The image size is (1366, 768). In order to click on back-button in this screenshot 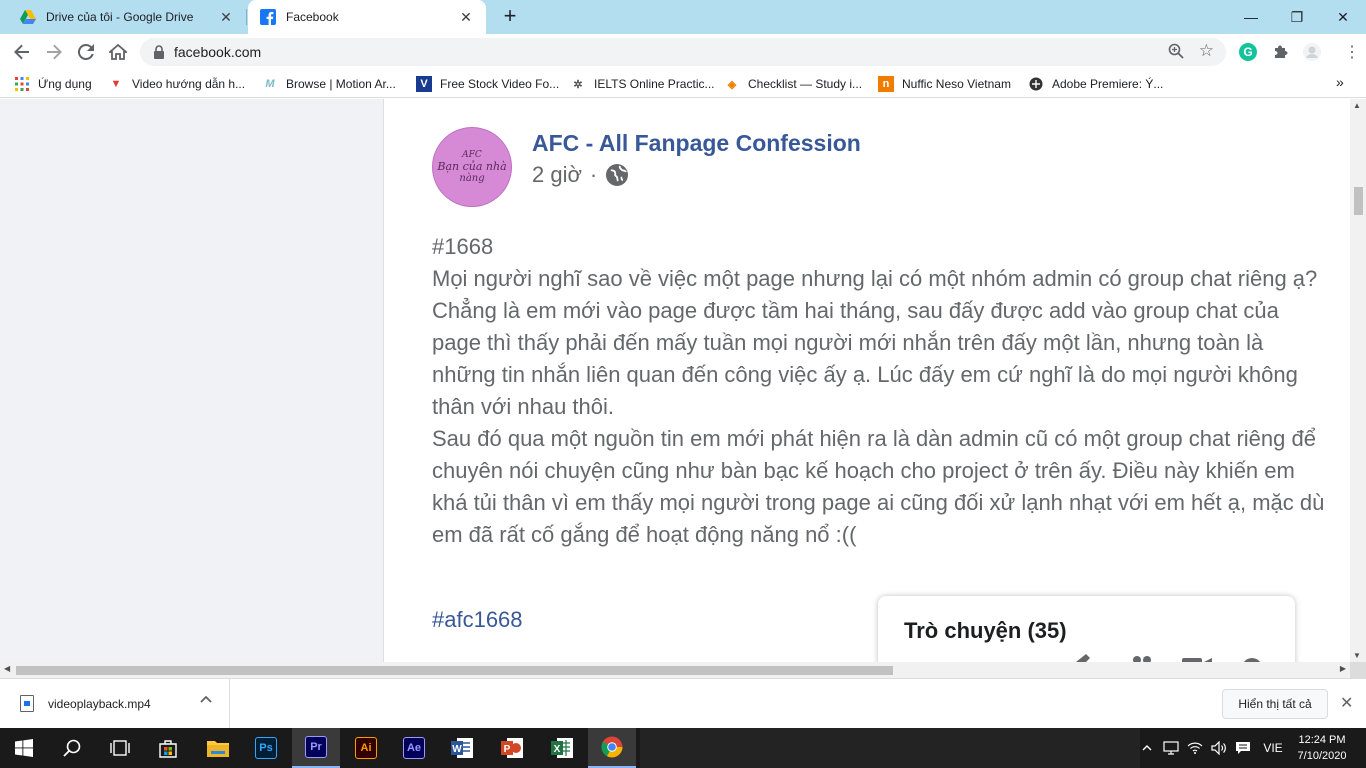, I will do `click(22, 52)`.